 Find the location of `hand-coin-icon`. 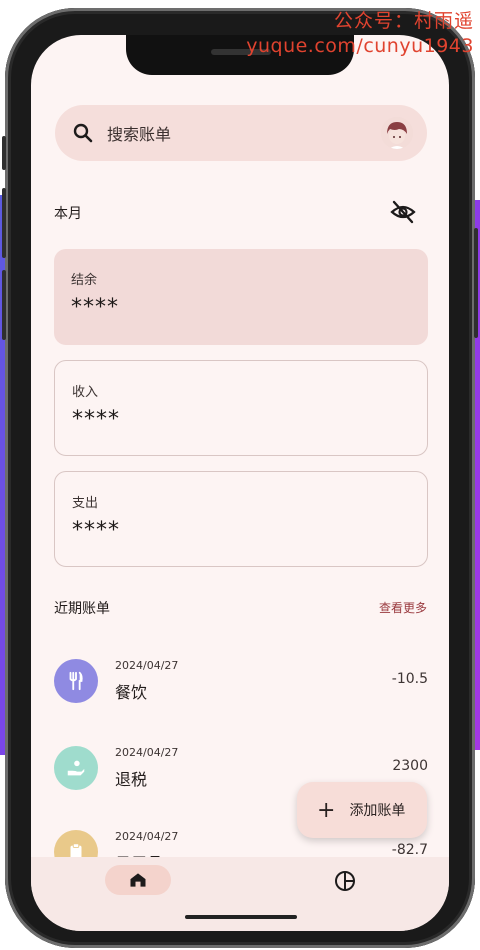

hand-coin-icon is located at coordinates (76, 768).